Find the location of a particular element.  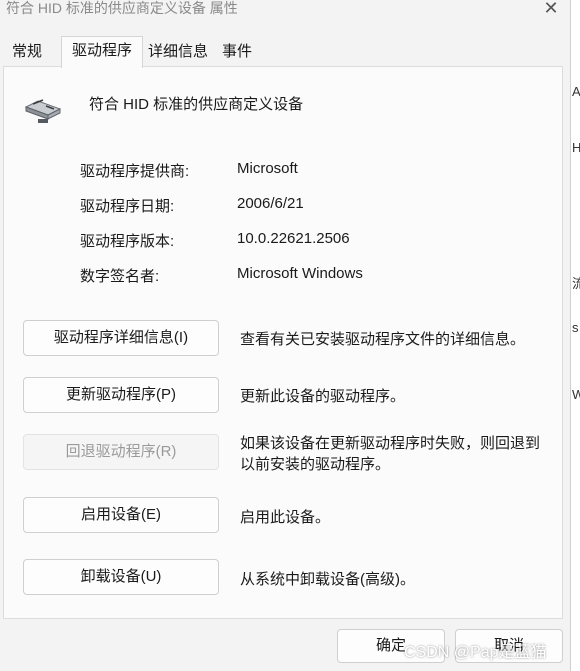

roll-back-driver-description: 如果该设备在更新驱动程序时失败，则回退到以前安装的驱动程序。 is located at coordinates (390, 454).